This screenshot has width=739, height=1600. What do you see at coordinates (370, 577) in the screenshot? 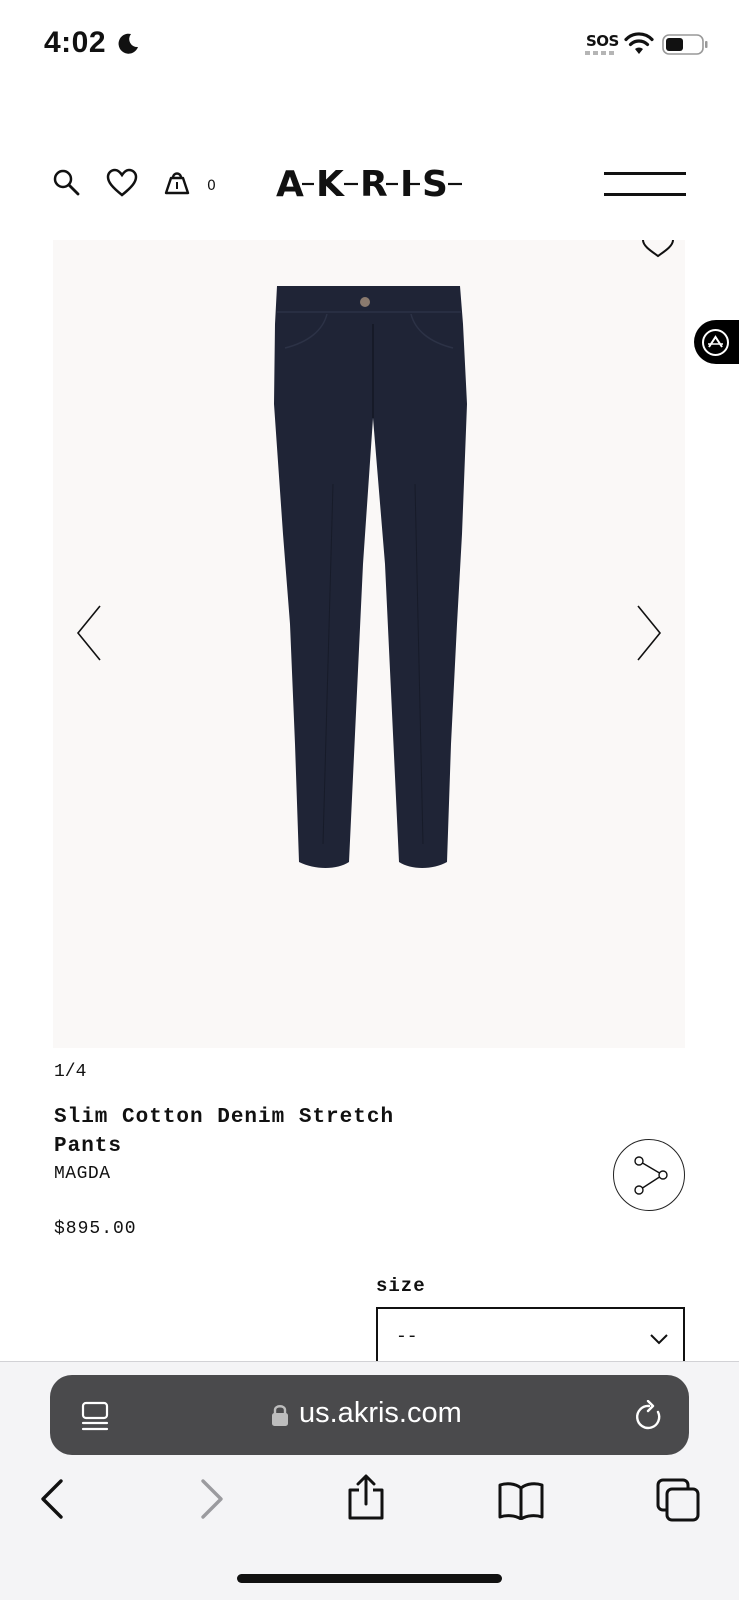
I see `product-image` at bounding box center [370, 577].